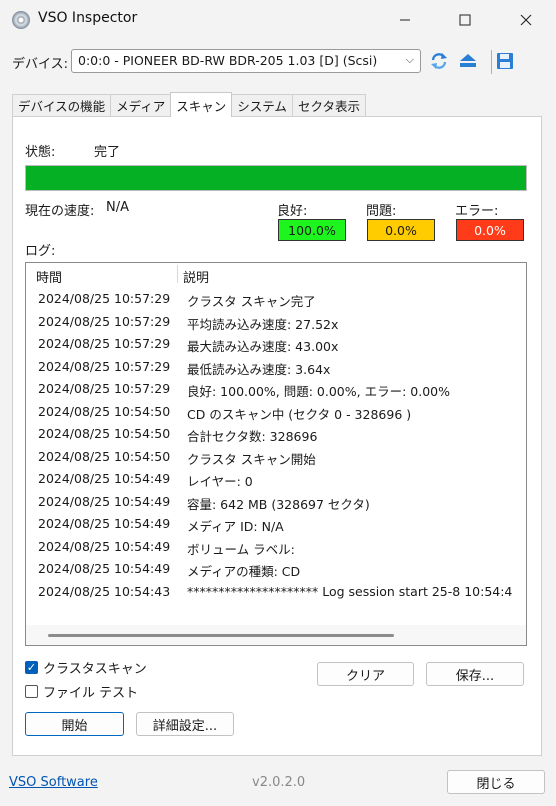 This screenshot has height=806, width=556. What do you see at coordinates (244, 571) in the screenshot?
I see `log-description: メディアの種類: CD` at bounding box center [244, 571].